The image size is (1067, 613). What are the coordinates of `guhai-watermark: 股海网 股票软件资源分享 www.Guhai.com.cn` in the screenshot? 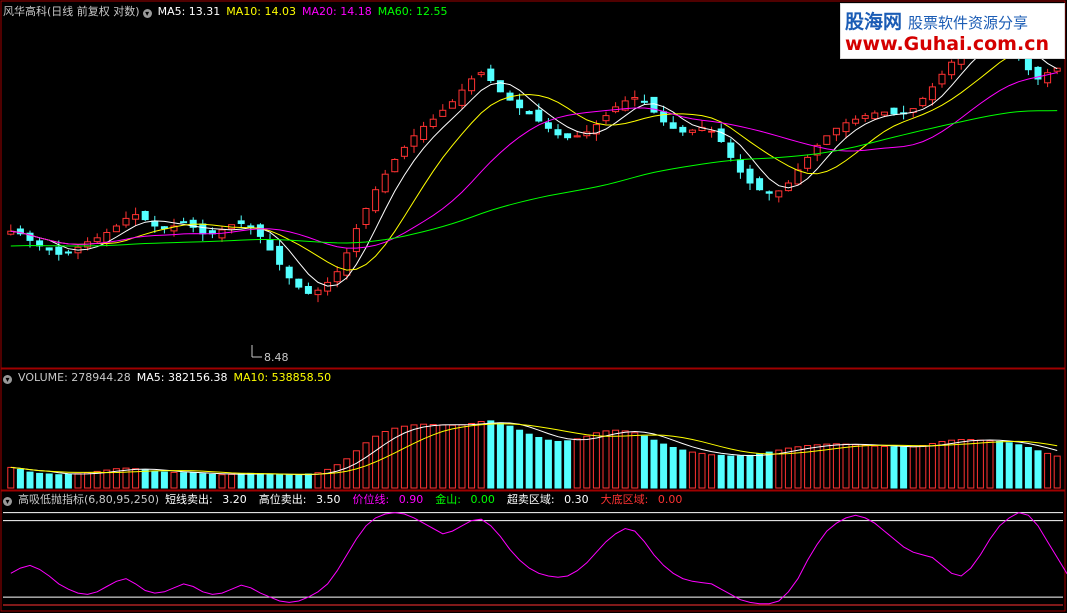 It's located at (952, 31).